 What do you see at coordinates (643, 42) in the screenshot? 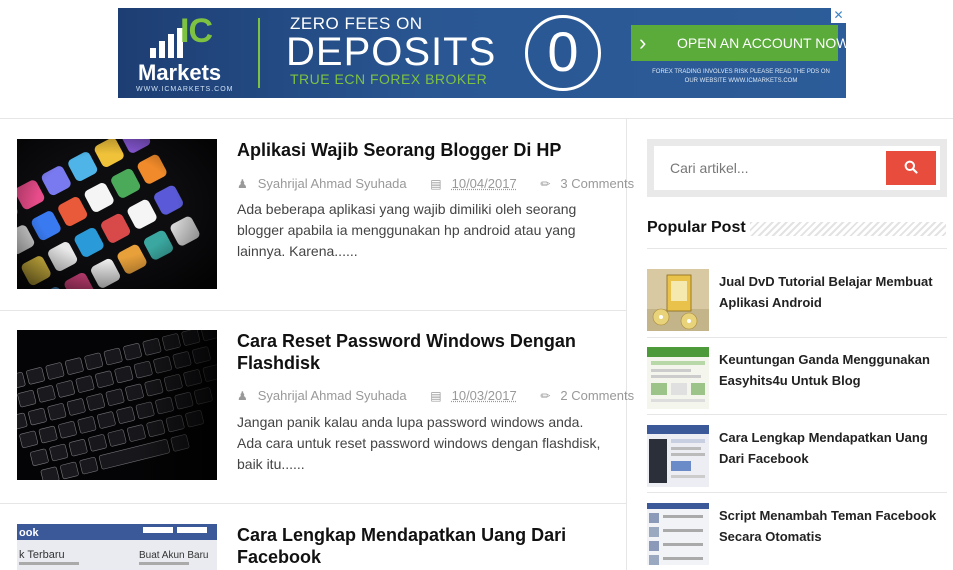
I see `chevron-right-icon: ›` at bounding box center [643, 42].